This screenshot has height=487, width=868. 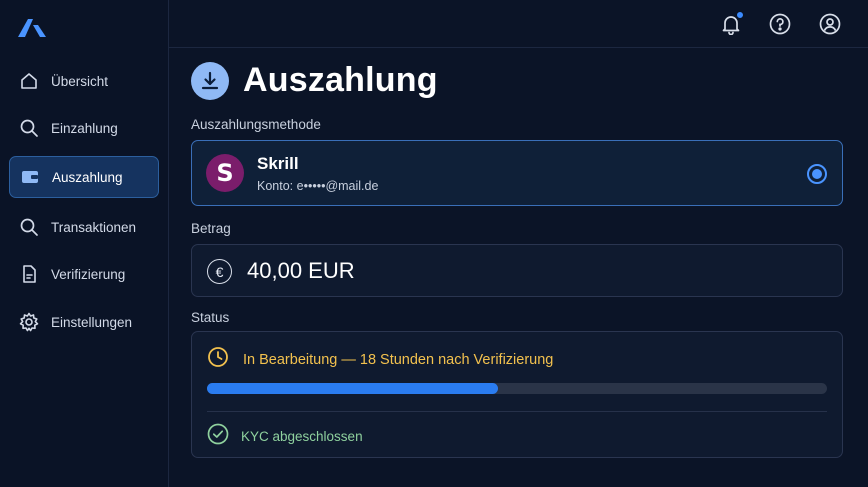 I want to click on status-section-label: Status, so click(x=210, y=317).